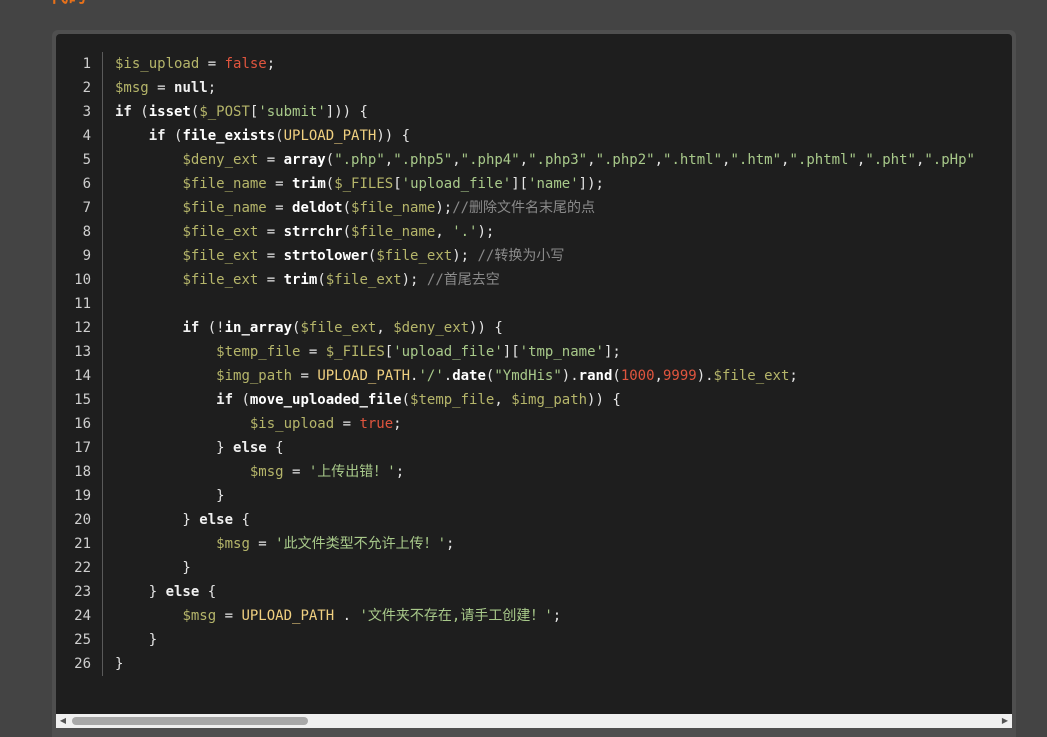  Describe the element at coordinates (376, 424) in the screenshot. I see `code-boolean: true` at that location.